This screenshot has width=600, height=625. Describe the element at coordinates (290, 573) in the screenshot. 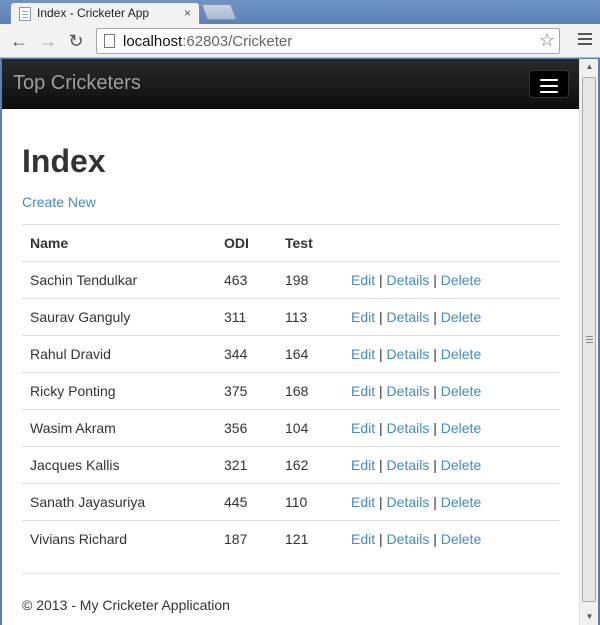

I see `footer-divider` at that location.